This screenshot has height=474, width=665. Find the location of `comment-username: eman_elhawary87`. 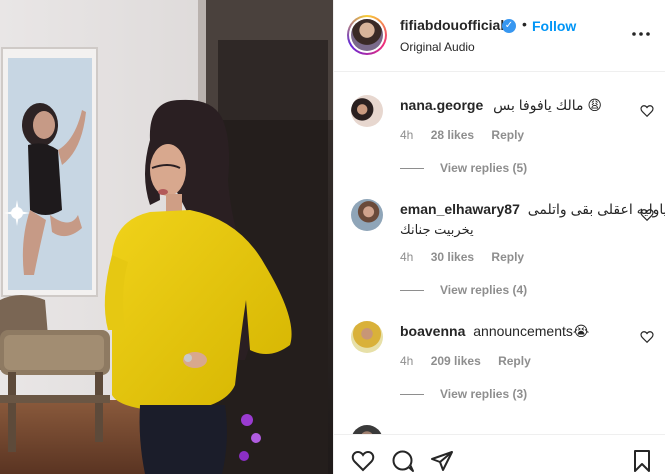

comment-username: eman_elhawary87 is located at coordinates (460, 209).